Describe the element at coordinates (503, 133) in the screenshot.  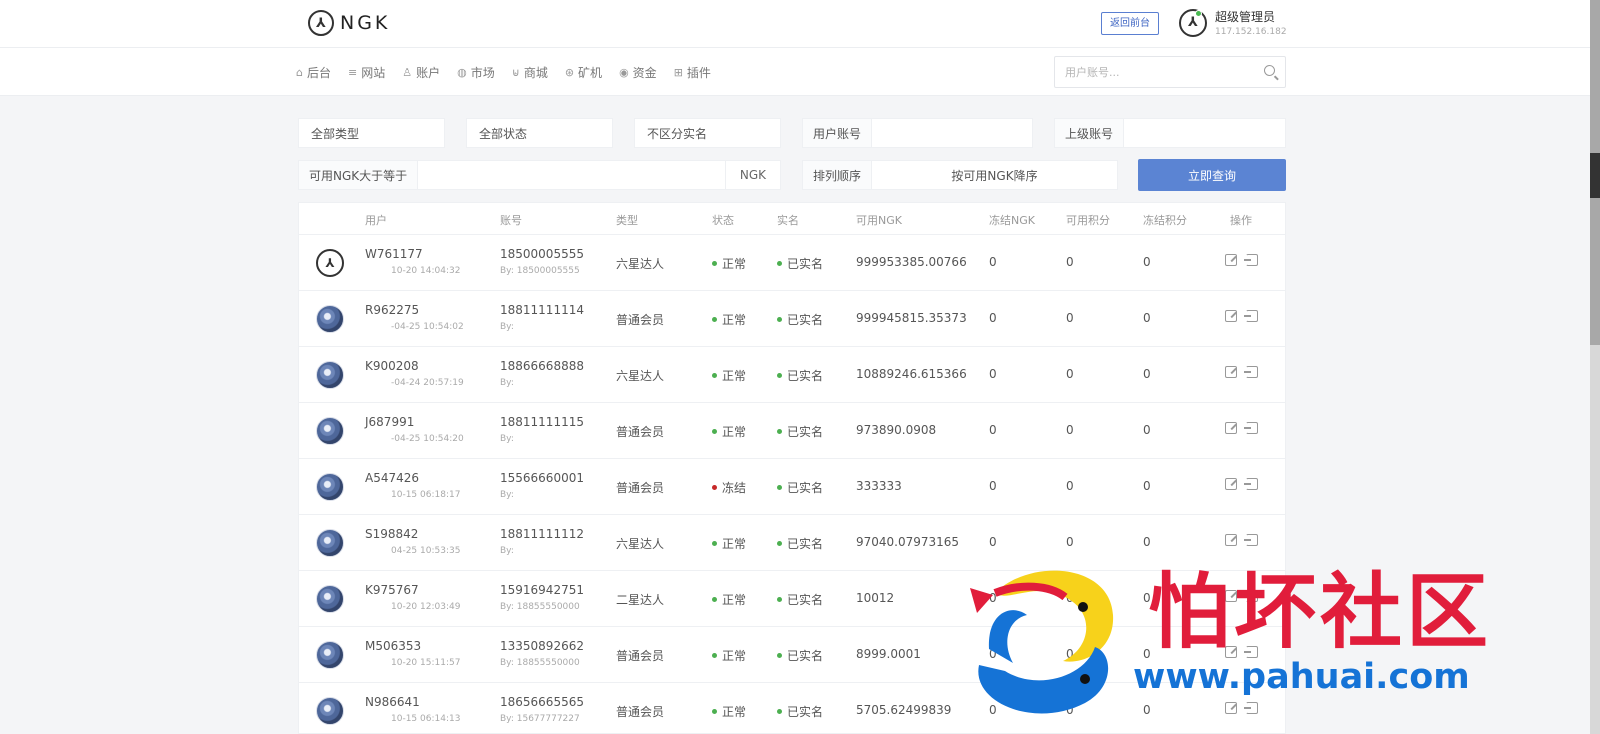
I see `status-select-value: 全部状态` at that location.